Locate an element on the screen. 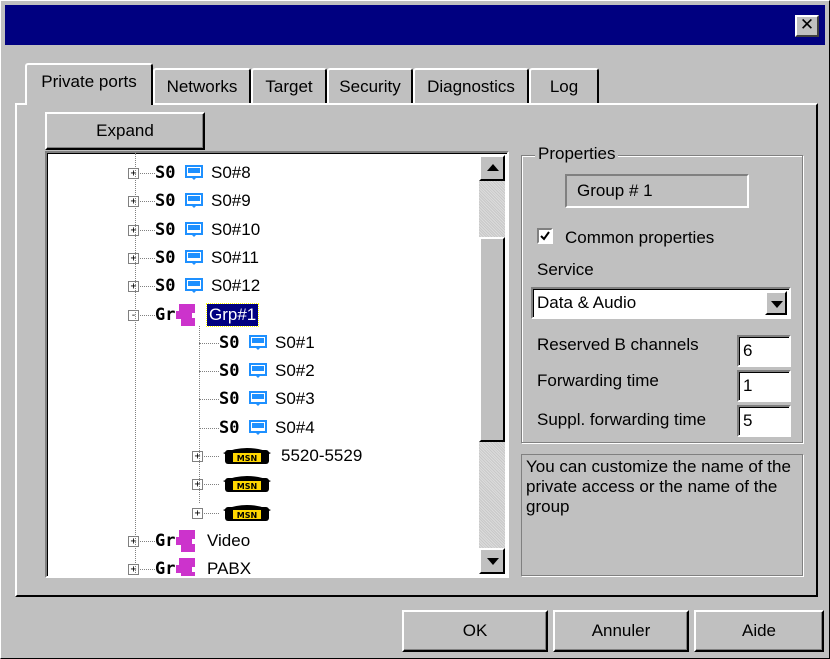 The height and width of the screenshot is (659, 830). tree-node-label: S0#10 is located at coordinates (235, 230).